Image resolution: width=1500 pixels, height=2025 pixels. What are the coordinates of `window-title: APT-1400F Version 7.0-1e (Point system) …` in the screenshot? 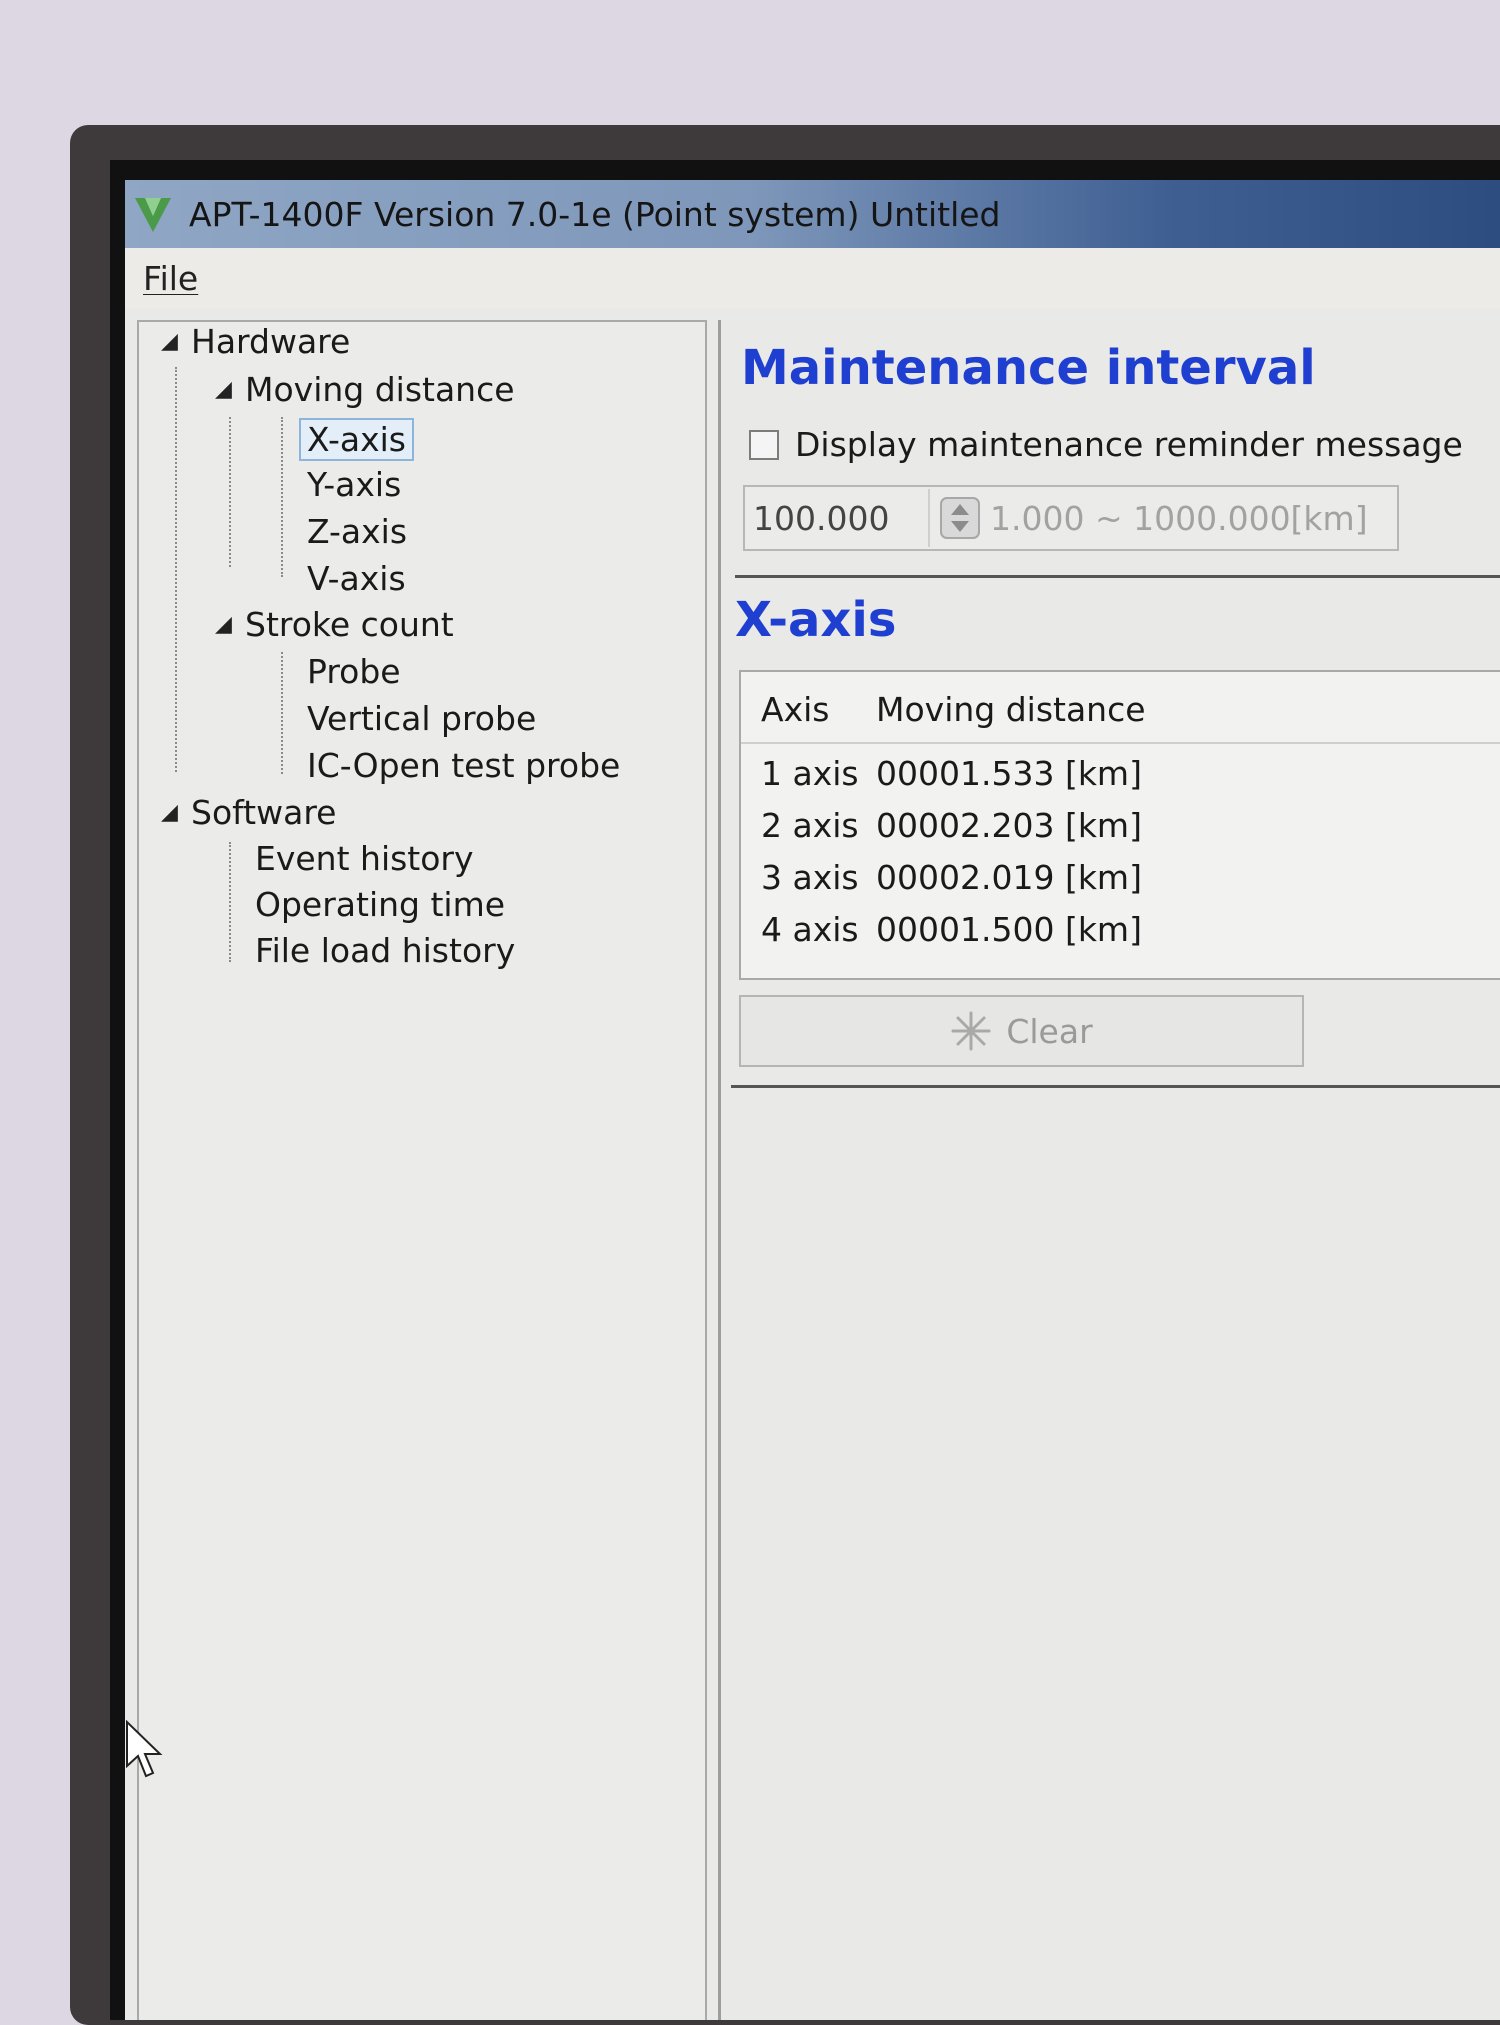 It's located at (595, 214).